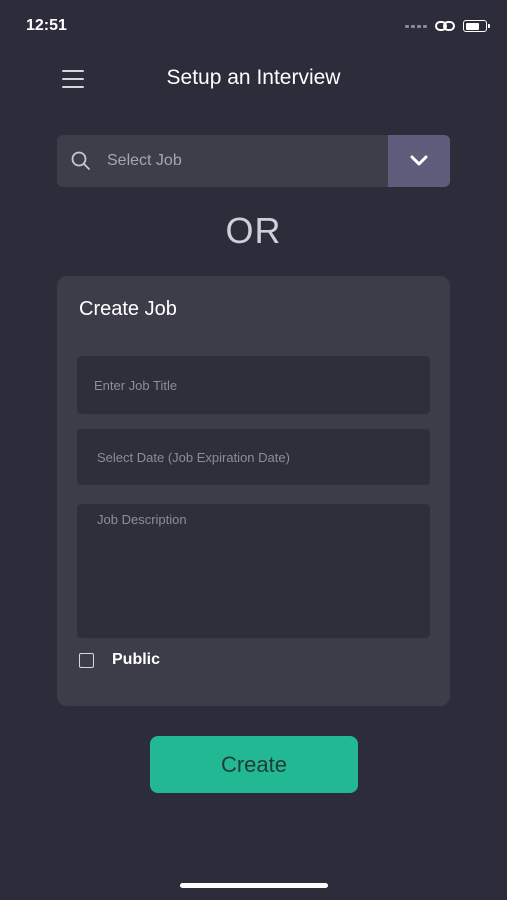  I want to click on create-button: Create, so click(254, 764).